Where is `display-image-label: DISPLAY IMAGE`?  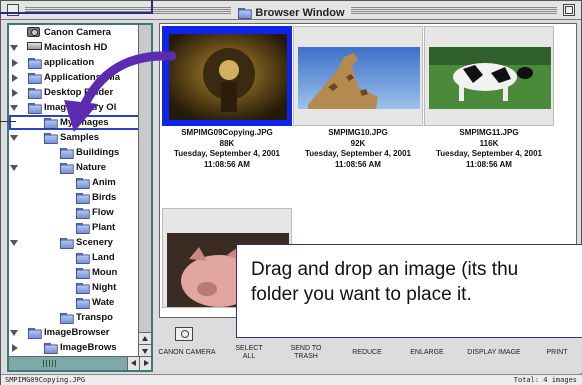
display-image-label: DISPLAY IMAGE is located at coordinates (494, 352).